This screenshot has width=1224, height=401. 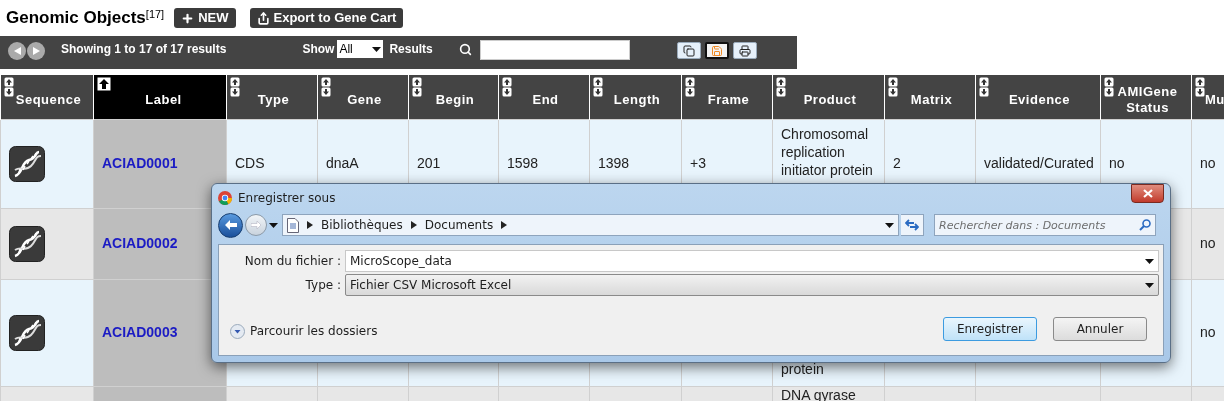 What do you see at coordinates (717, 50) in the screenshot?
I see `save-button` at bounding box center [717, 50].